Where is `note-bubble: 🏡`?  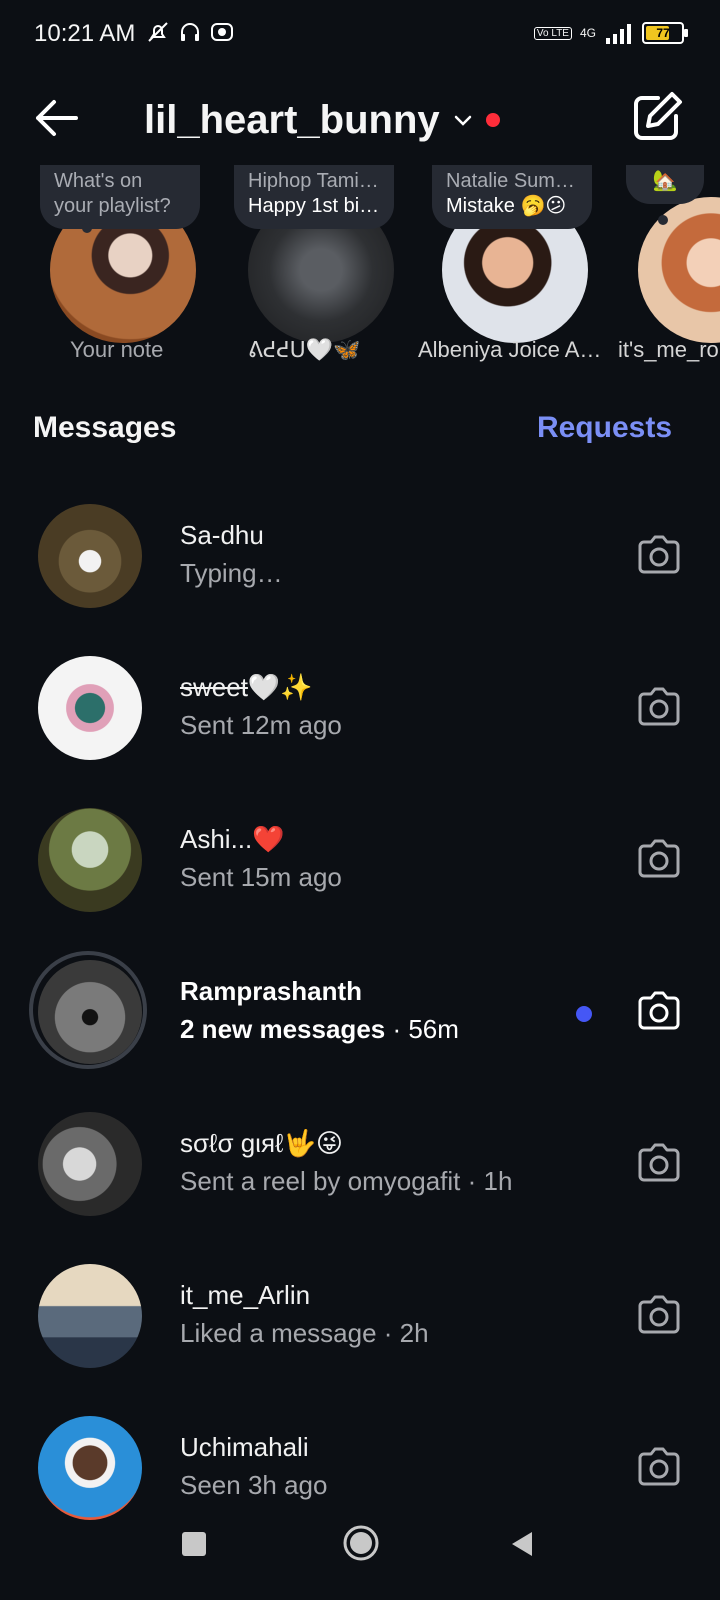
note-bubble: 🏡 is located at coordinates (665, 184).